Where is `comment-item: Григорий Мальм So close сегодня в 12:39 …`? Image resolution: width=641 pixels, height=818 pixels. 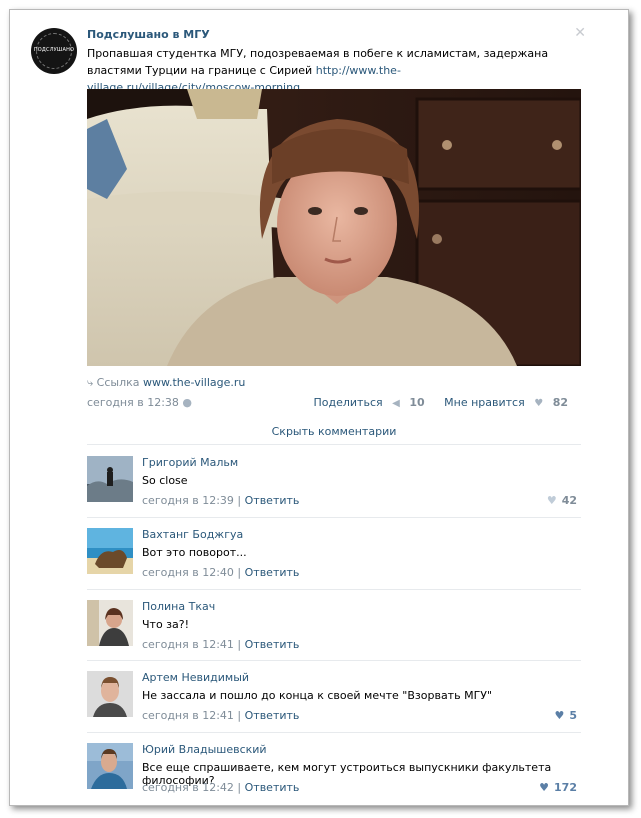
comment-item: Григорий Мальм So close сегодня в 12:39 … is located at coordinates (334, 482).